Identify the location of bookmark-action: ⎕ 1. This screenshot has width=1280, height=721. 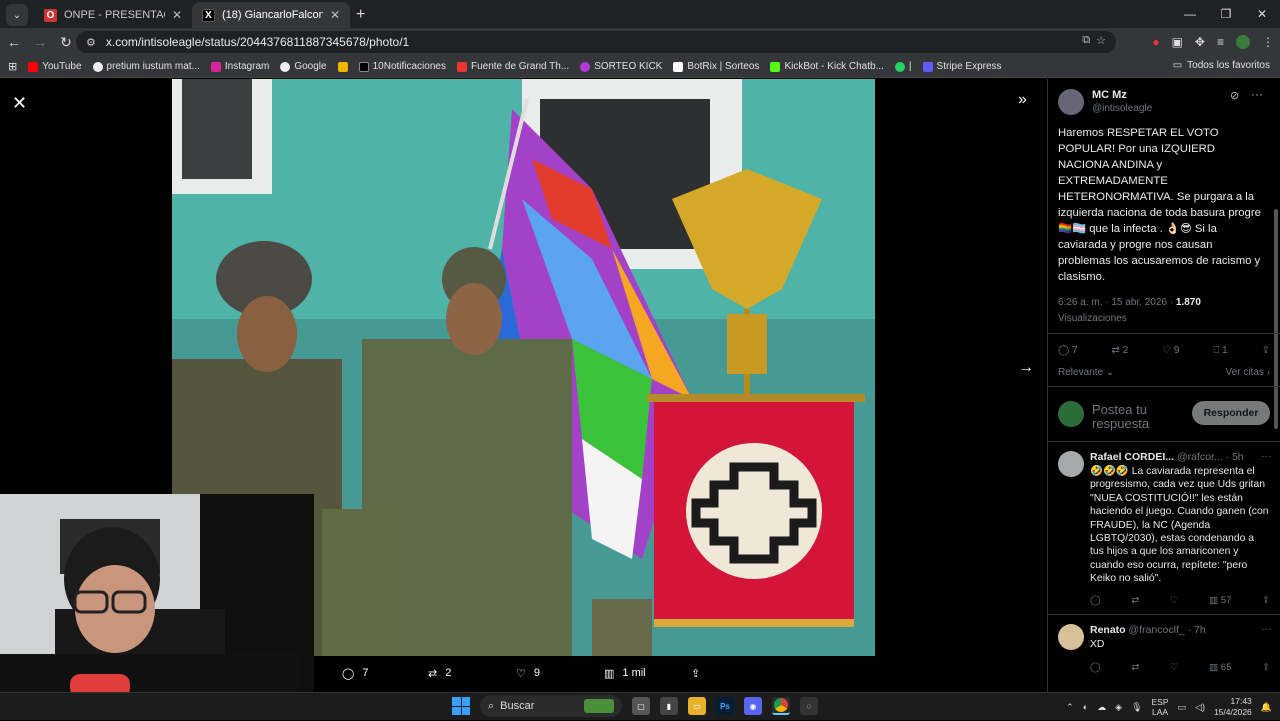
(1220, 350).